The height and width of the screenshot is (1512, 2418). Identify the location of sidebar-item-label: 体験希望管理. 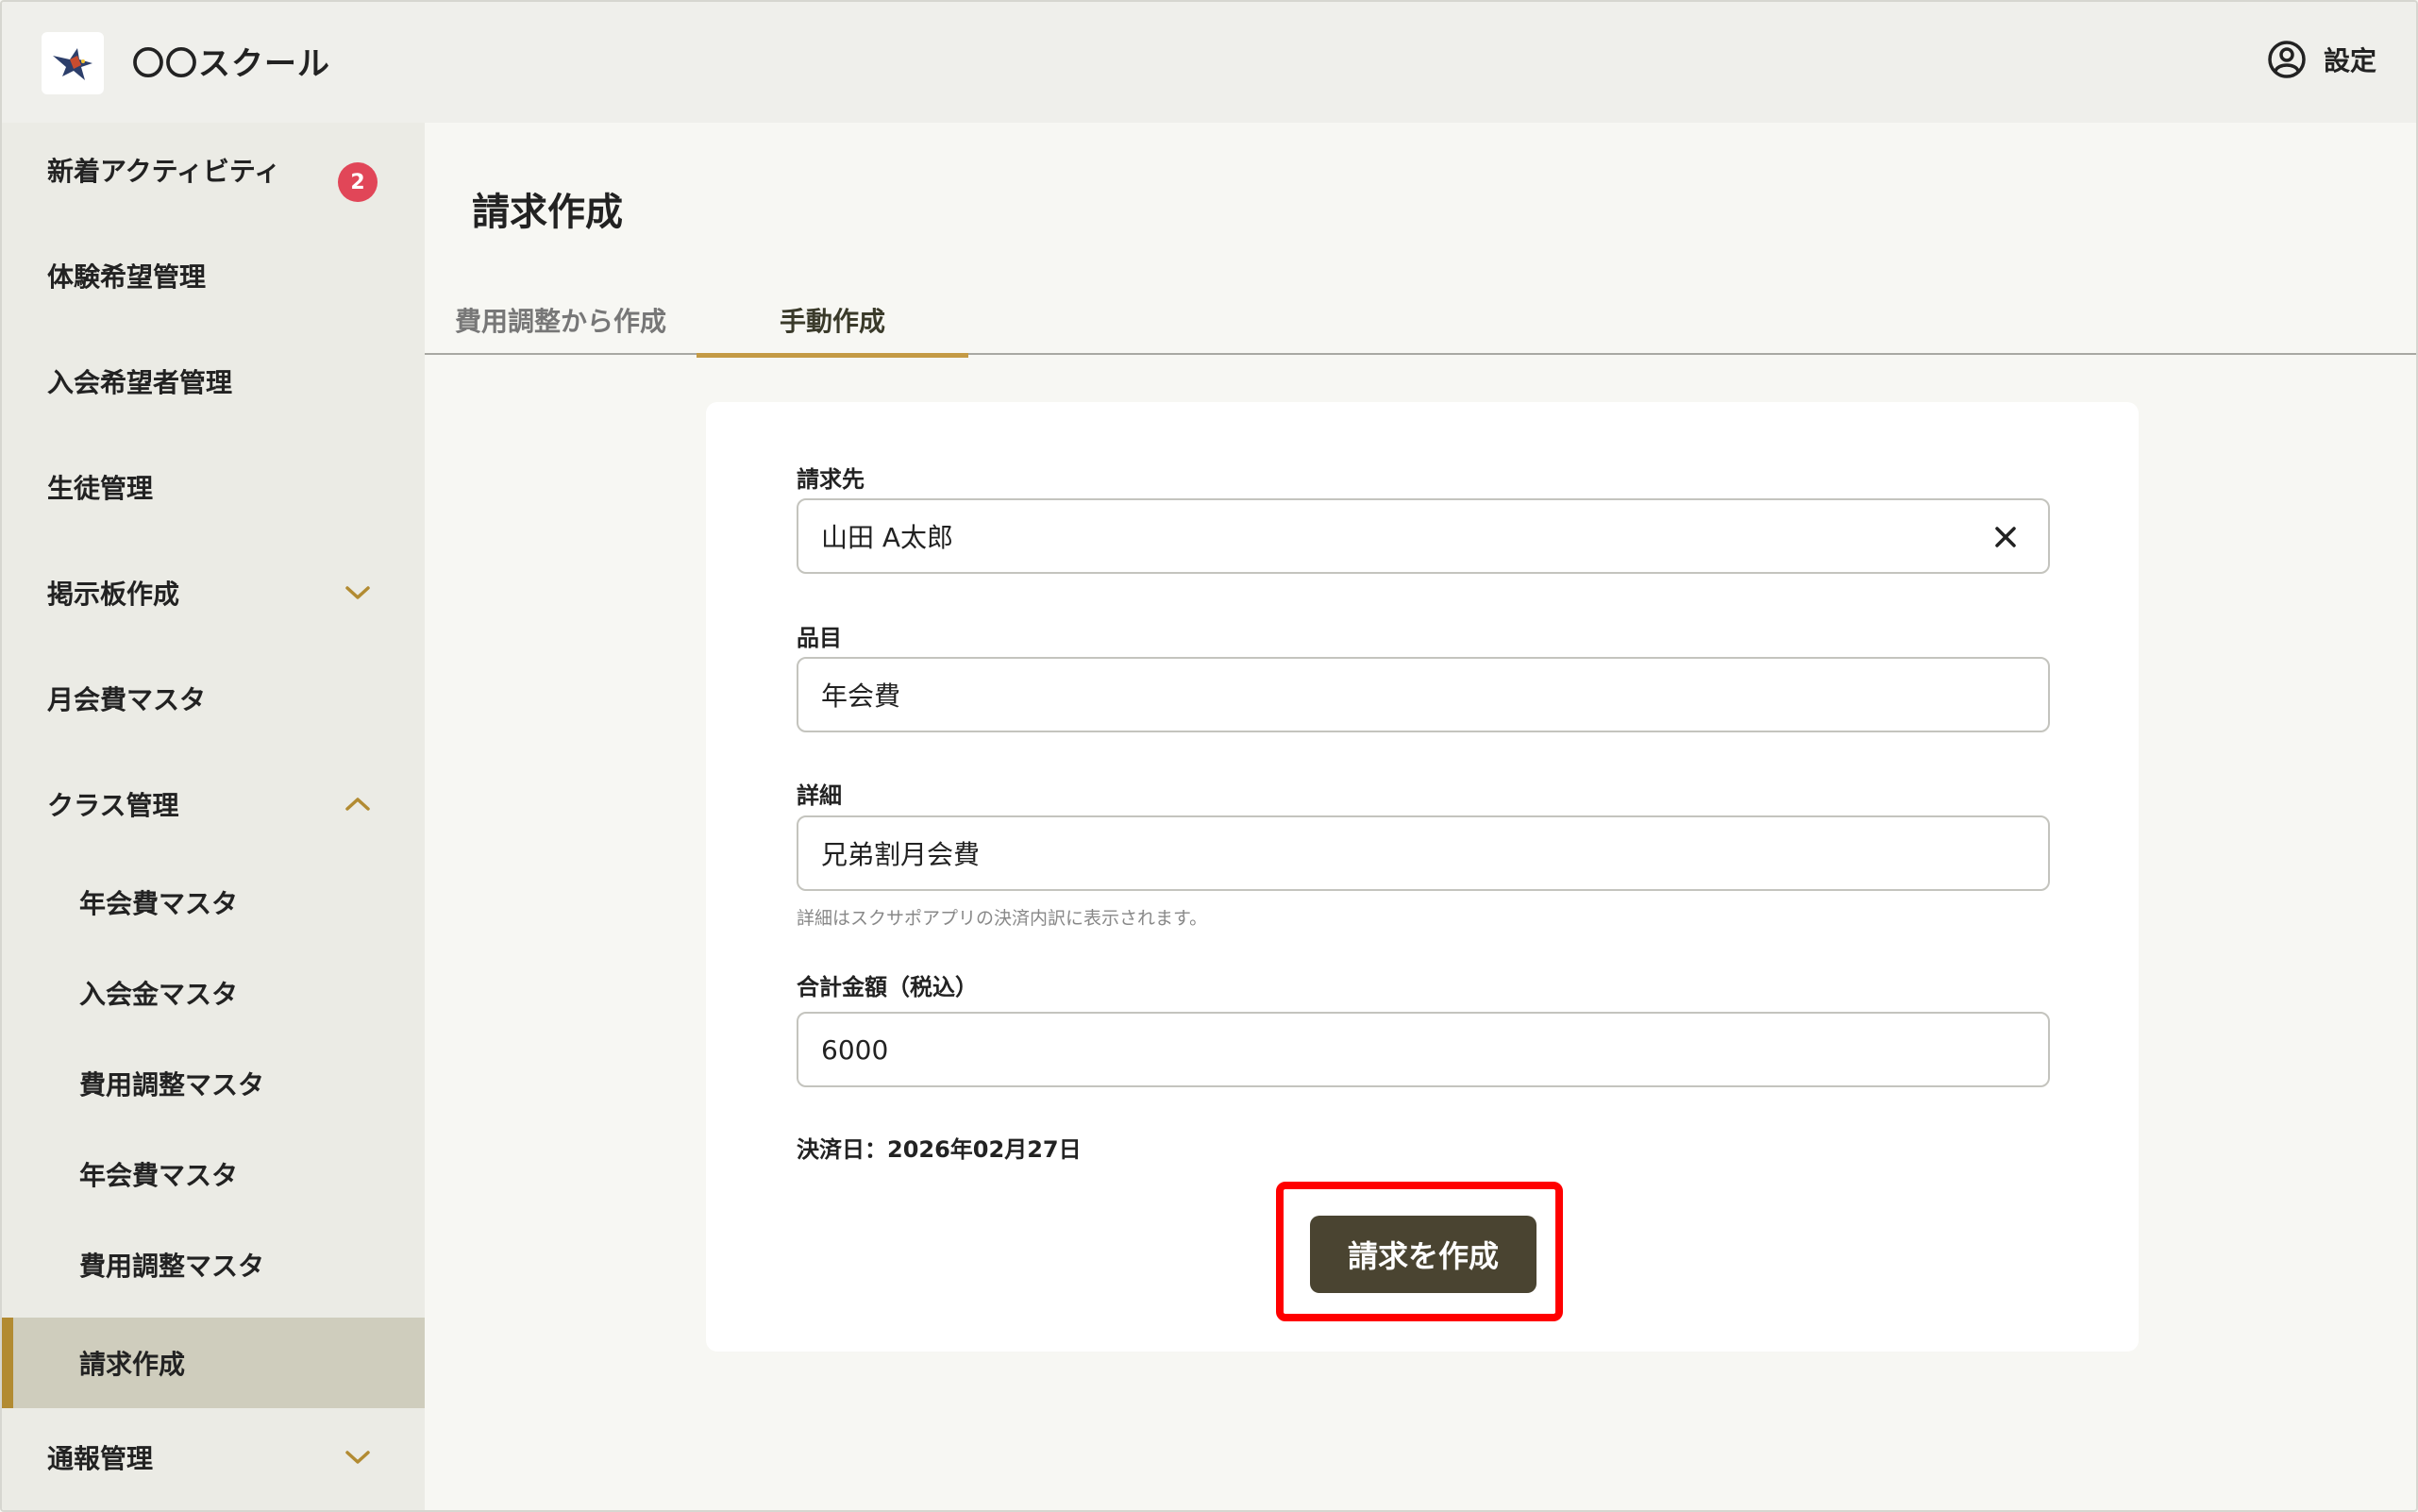
(127, 277).